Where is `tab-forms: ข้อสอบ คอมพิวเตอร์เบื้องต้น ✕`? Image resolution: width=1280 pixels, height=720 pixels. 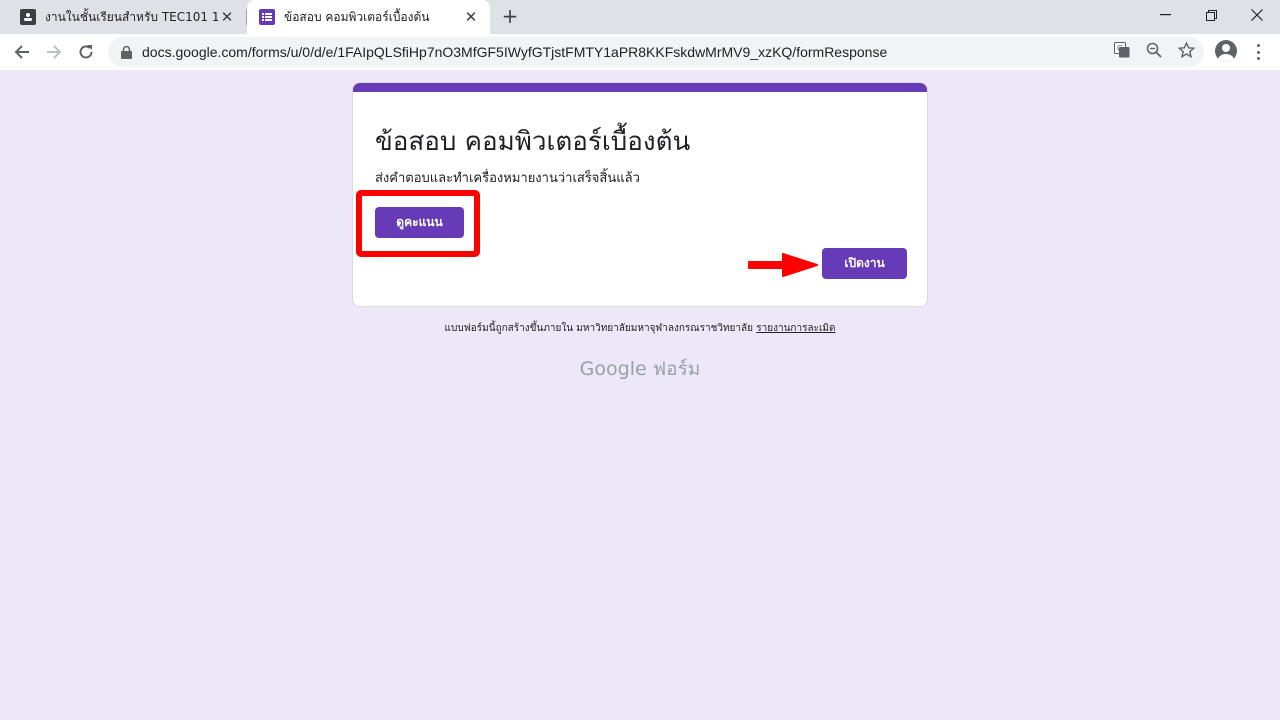 tab-forms: ข้อสอบ คอมพิวเตอร์เบื้องต้น ✕ is located at coordinates (368, 17).